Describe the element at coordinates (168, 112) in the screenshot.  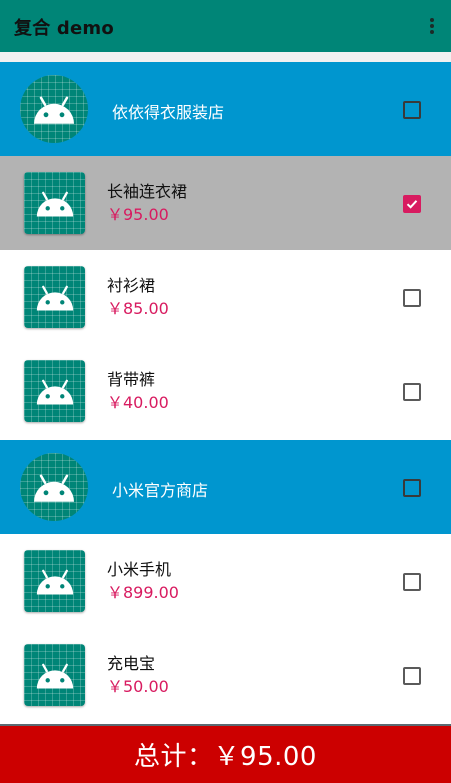
I see `store-name: 依依得衣服装店` at that location.